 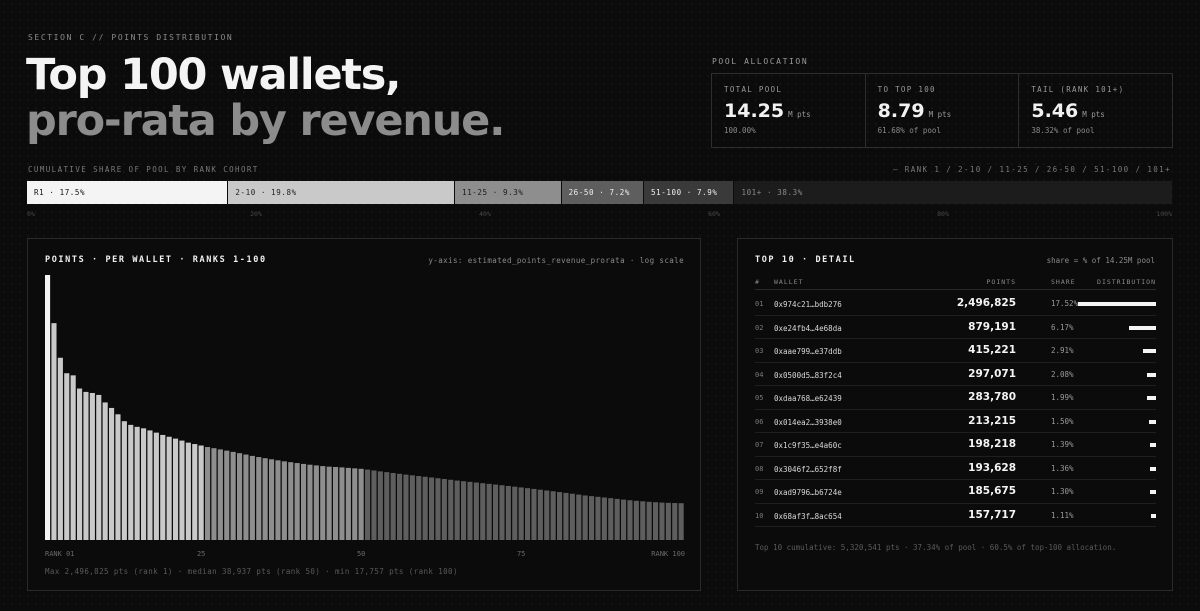 I want to click on row-wallet: 0x0500d5…83f2c4, so click(x=808, y=375).